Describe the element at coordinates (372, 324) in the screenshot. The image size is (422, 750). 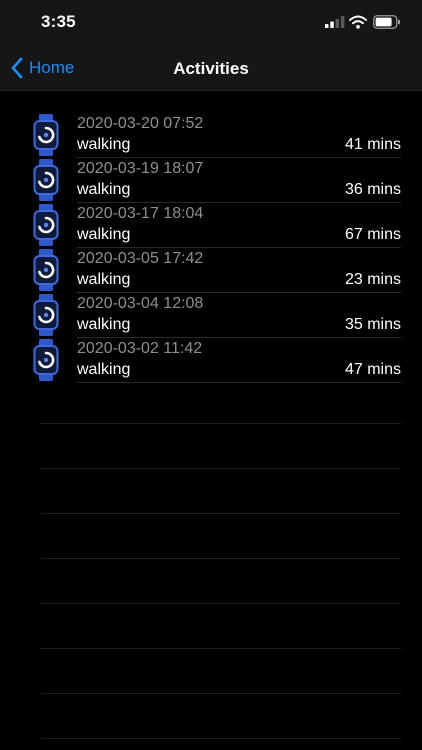
I see `activity-duration: 35 mins` at that location.